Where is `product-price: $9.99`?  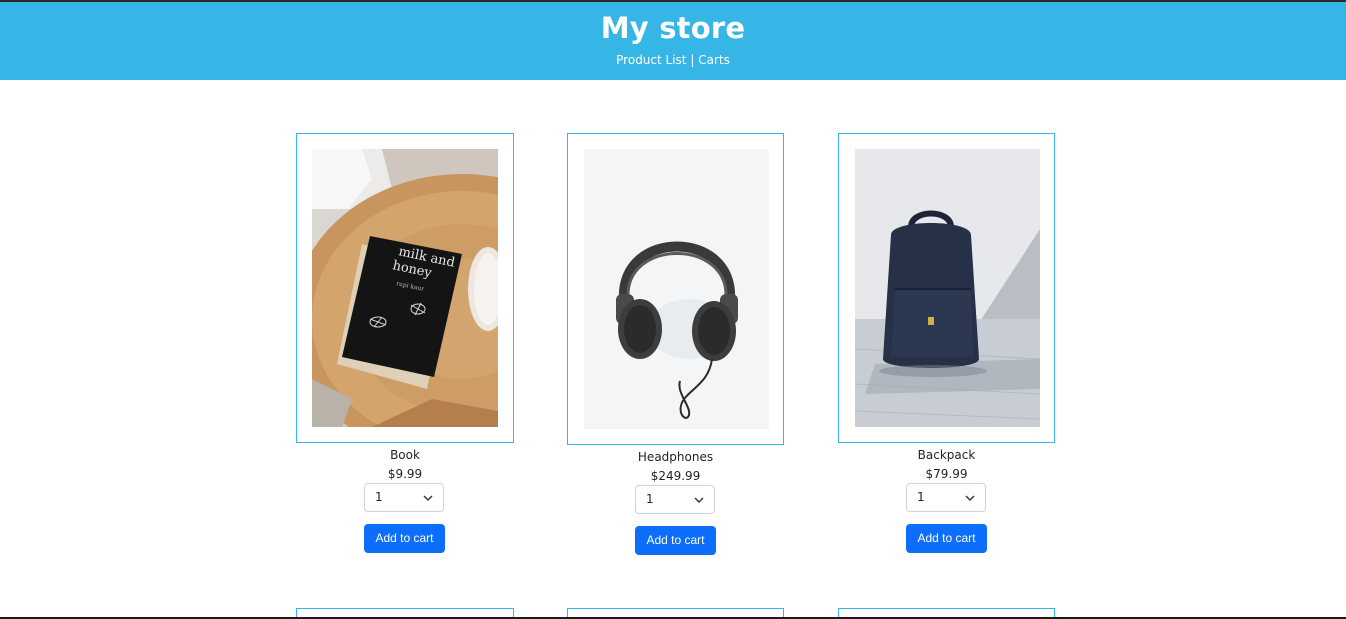
product-price: $9.99 is located at coordinates (405, 474).